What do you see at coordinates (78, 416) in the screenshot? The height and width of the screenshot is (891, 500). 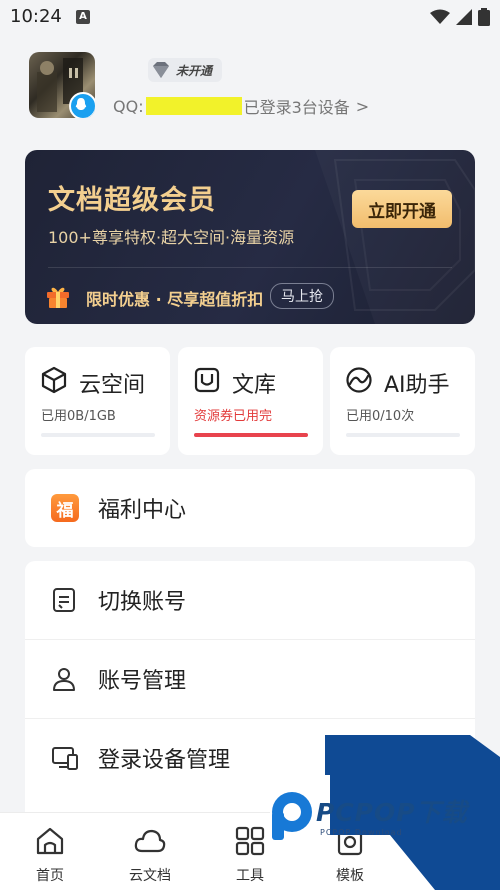 I see `feature-usage: 已用0B/1GB` at bounding box center [78, 416].